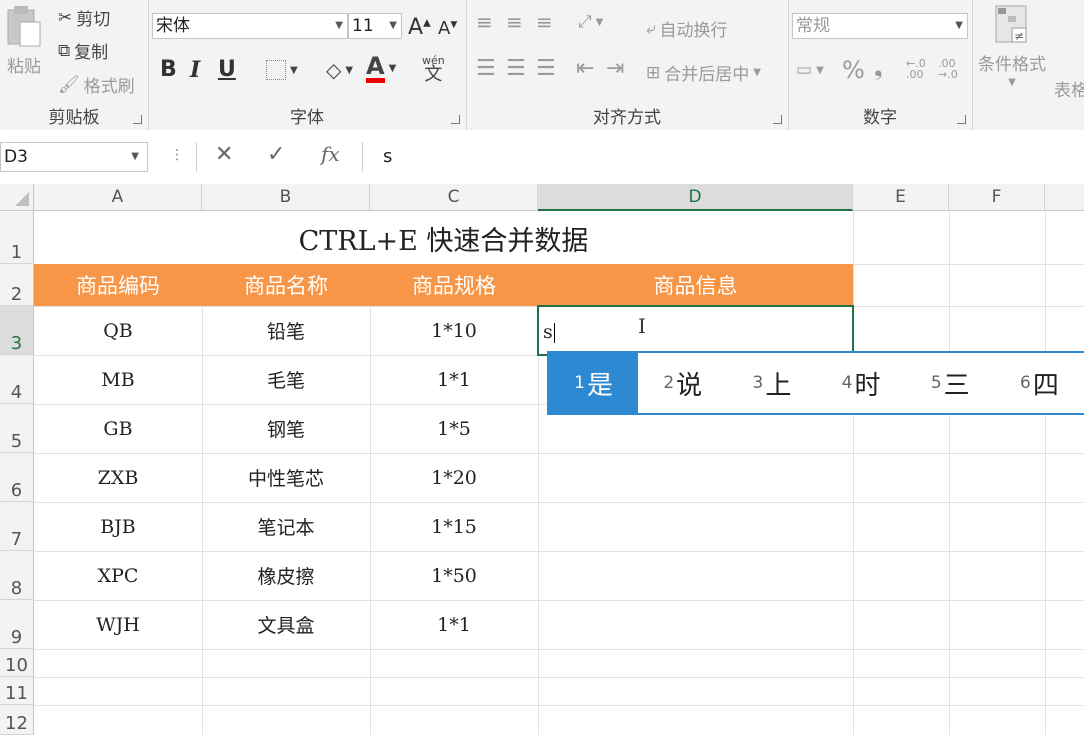 The image size is (1084, 735). Describe the element at coordinates (276, 154) in the screenshot. I see `enter-icon: ✓` at that location.